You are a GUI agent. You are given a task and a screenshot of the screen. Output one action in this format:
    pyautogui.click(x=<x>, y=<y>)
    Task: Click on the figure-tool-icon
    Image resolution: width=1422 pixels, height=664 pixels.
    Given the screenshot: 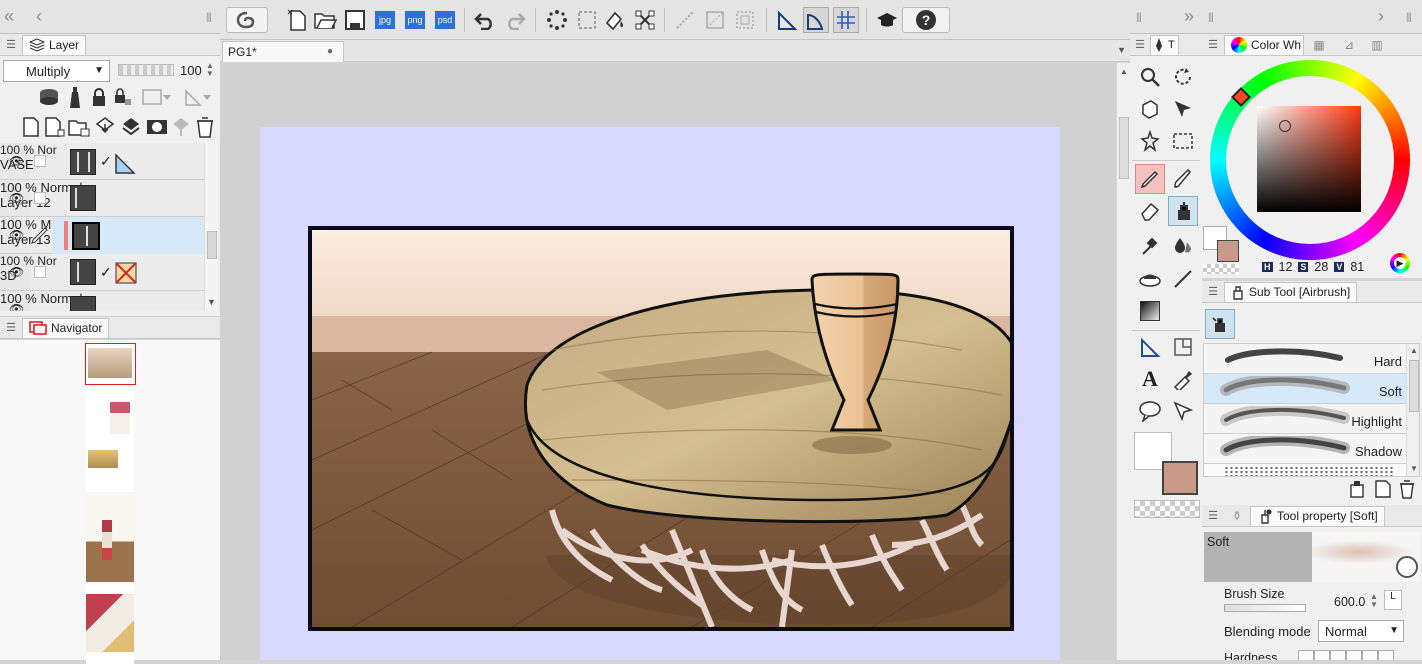 What is the action you would take?
    pyautogui.click(x=1150, y=279)
    